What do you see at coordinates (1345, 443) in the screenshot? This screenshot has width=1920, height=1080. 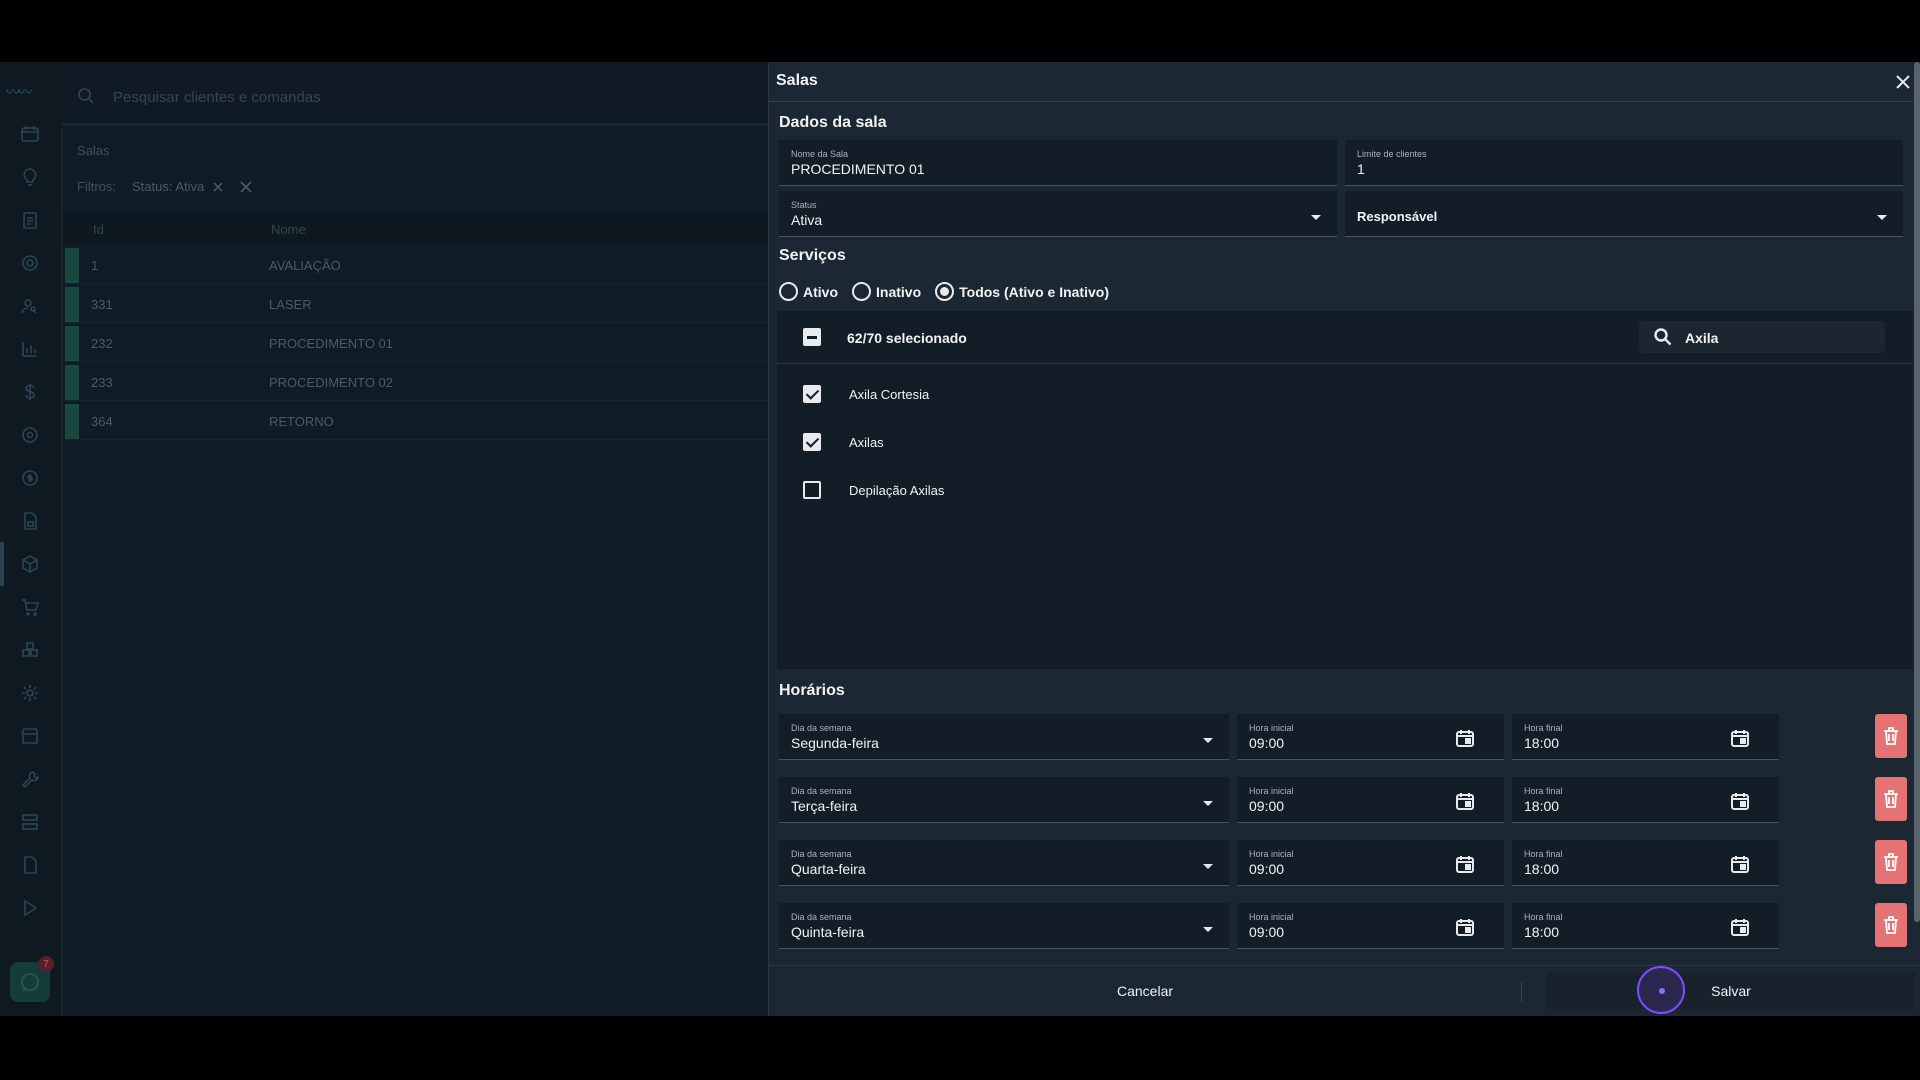 I see `list-item: Axilas` at bounding box center [1345, 443].